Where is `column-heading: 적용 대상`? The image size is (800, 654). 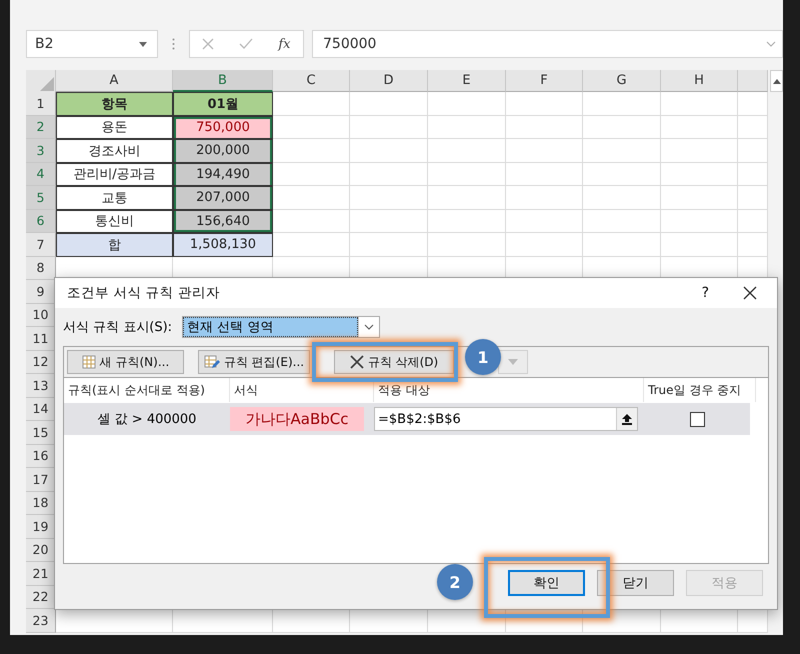 column-heading: 적용 대상 is located at coordinates (509, 390).